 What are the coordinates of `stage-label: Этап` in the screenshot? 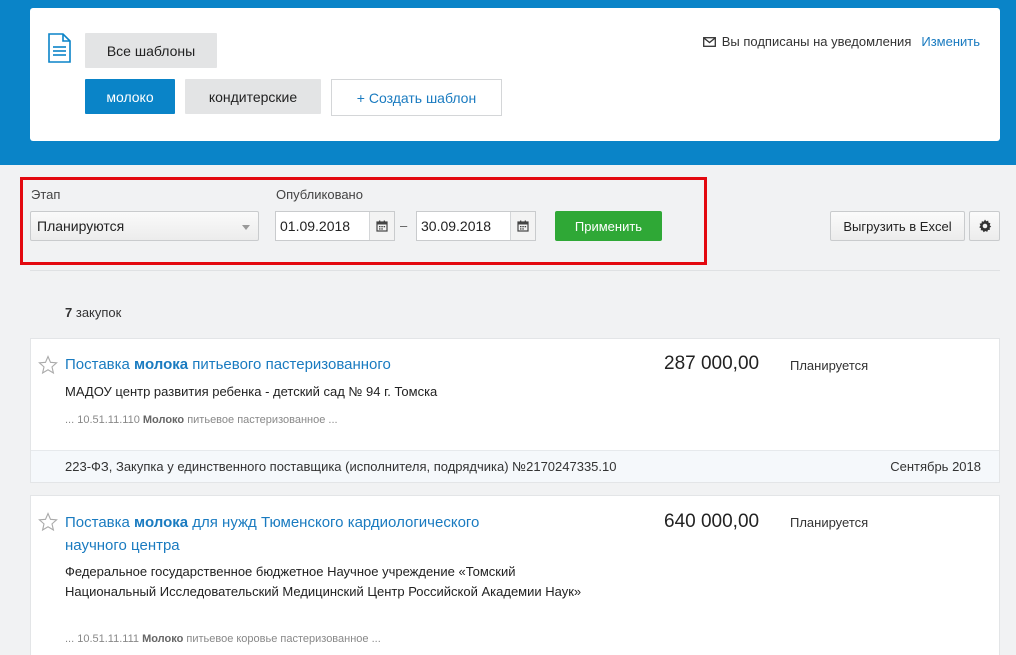 It's located at (46, 194).